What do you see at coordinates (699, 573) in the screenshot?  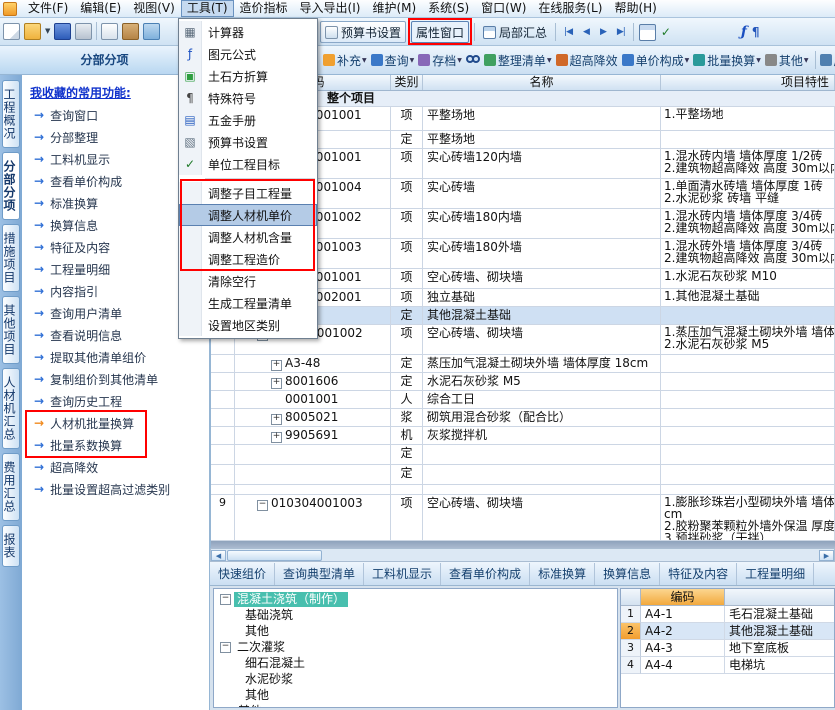 I see `tab-features-content: 特征及内容` at bounding box center [699, 573].